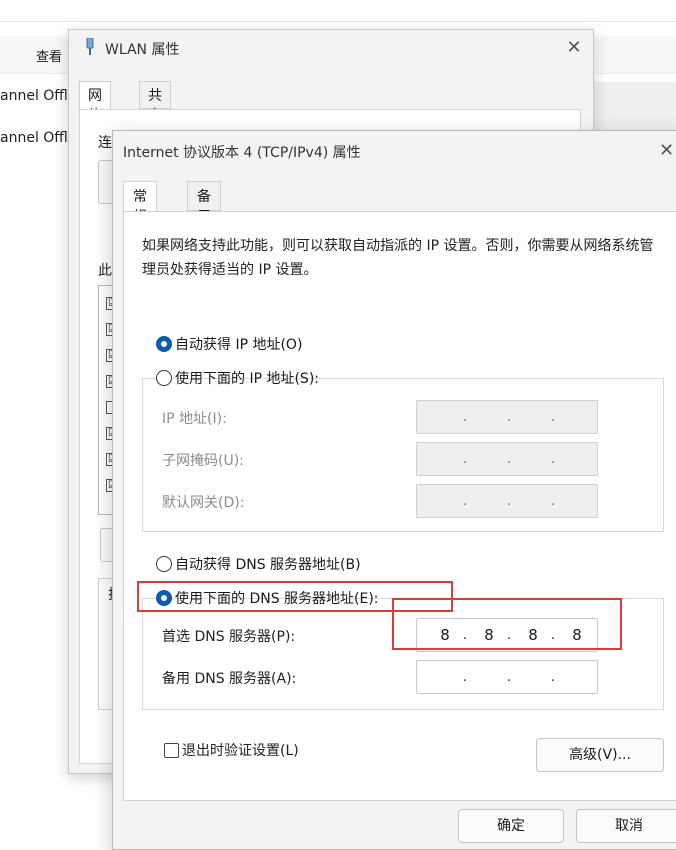  What do you see at coordinates (95, 102) in the screenshot?
I see `tab-network: 网络` at bounding box center [95, 102].